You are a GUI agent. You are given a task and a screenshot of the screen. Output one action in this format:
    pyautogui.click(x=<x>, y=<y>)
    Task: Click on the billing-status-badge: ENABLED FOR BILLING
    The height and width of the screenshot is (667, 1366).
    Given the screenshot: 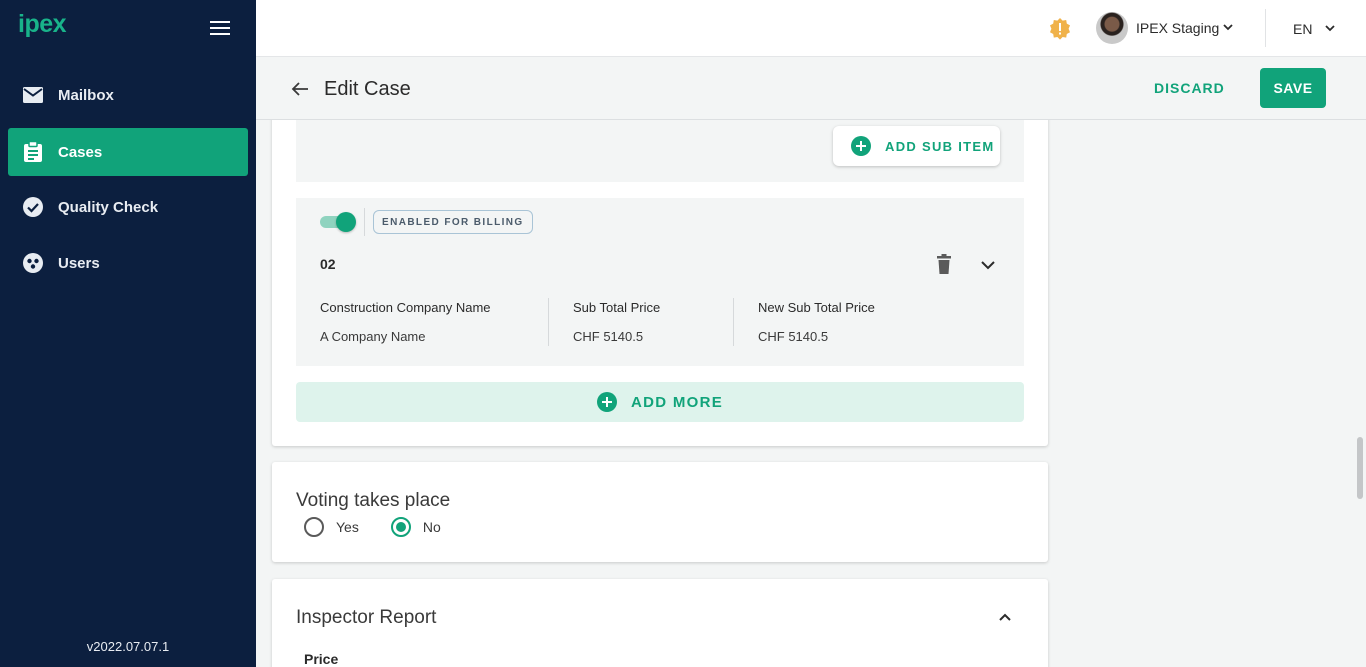 What is the action you would take?
    pyautogui.click(x=453, y=222)
    